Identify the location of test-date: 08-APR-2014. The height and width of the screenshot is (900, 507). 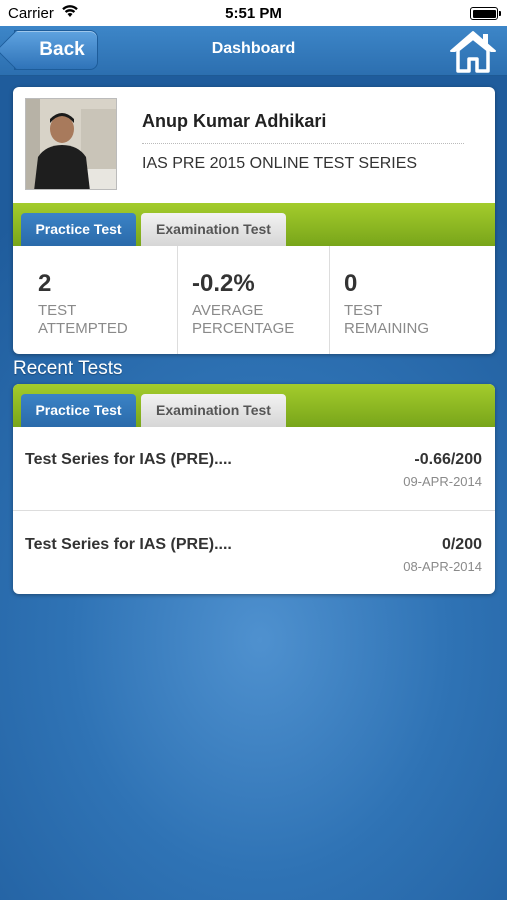
(442, 566).